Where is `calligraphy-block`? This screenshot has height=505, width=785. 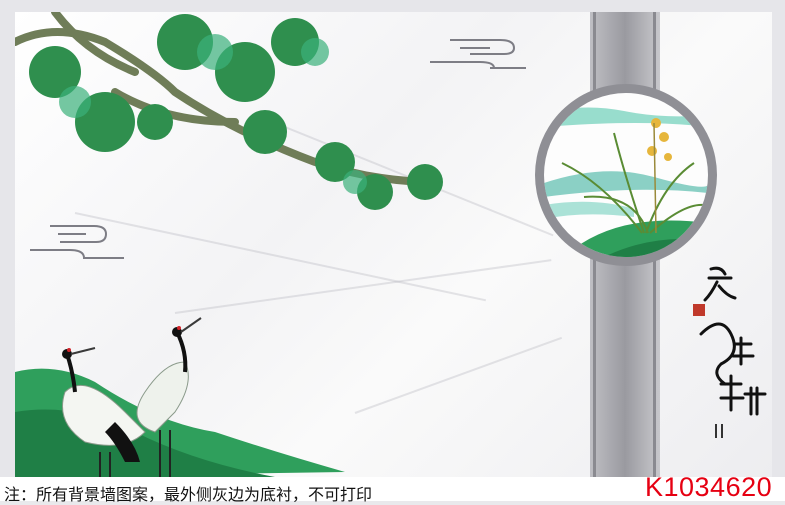 calligraphy-block is located at coordinates (731, 354).